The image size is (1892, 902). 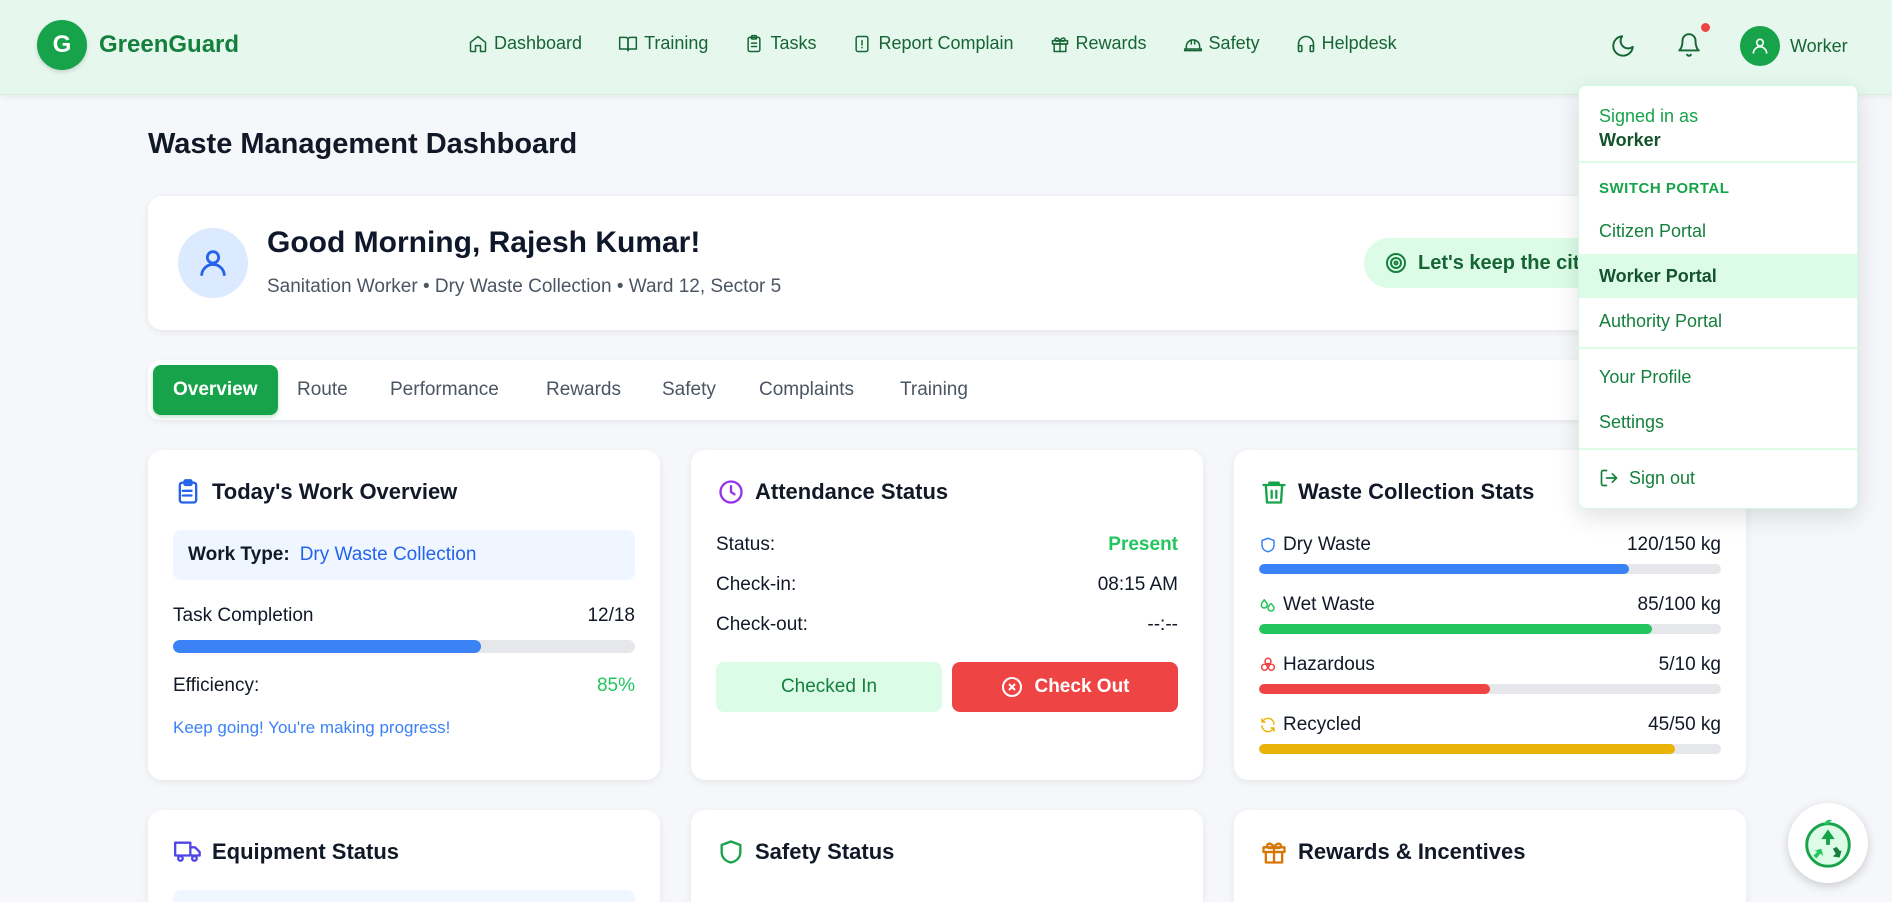 What do you see at coordinates (1267, 605) in the screenshot?
I see `droplets-icon` at bounding box center [1267, 605].